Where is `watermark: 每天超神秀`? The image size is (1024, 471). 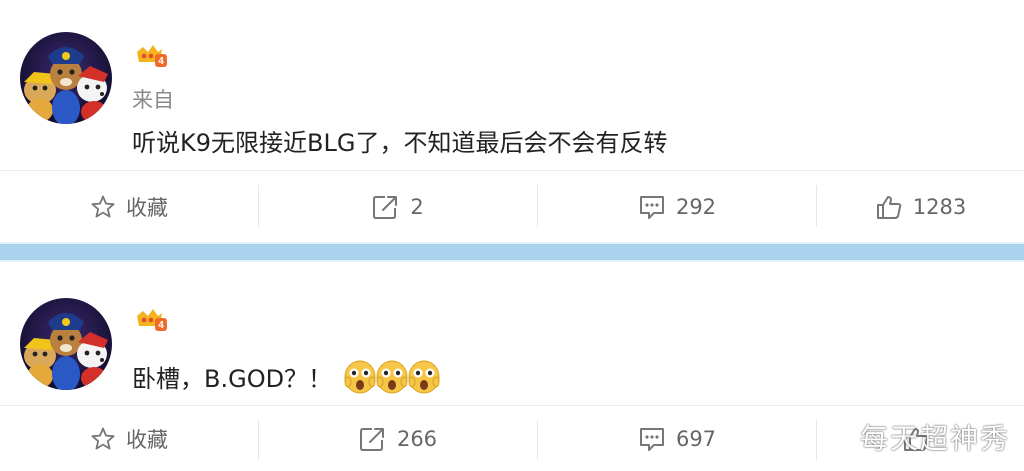
watermark: 每天超神秀 is located at coordinates (934, 438).